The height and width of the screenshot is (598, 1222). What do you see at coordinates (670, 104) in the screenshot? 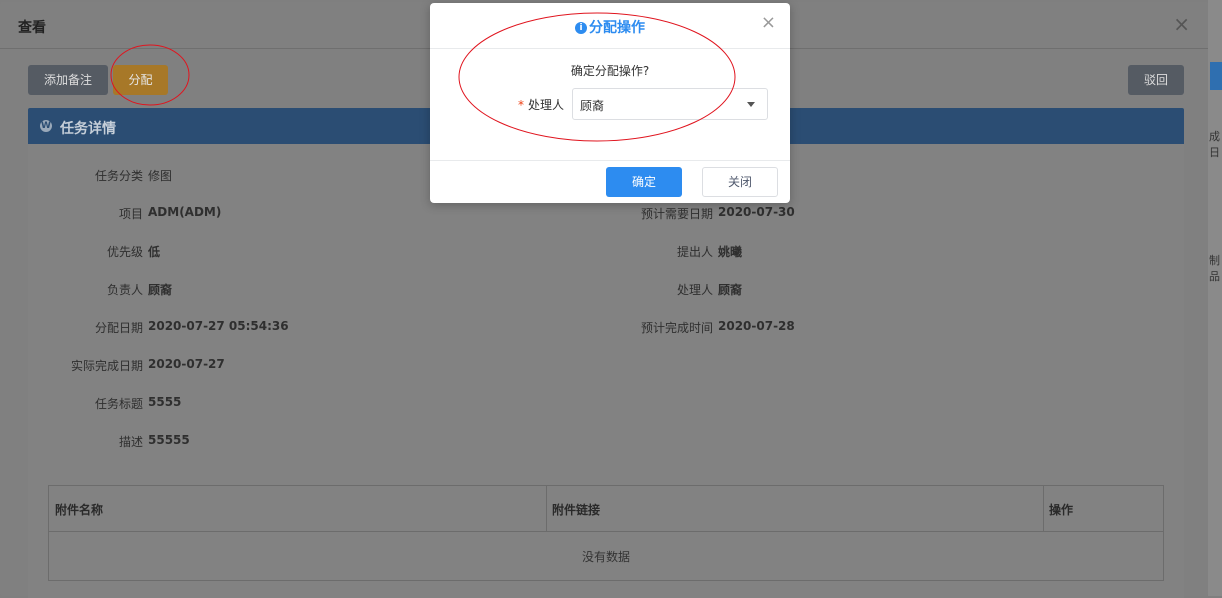
I see `handler-select: 顾裔` at bounding box center [670, 104].